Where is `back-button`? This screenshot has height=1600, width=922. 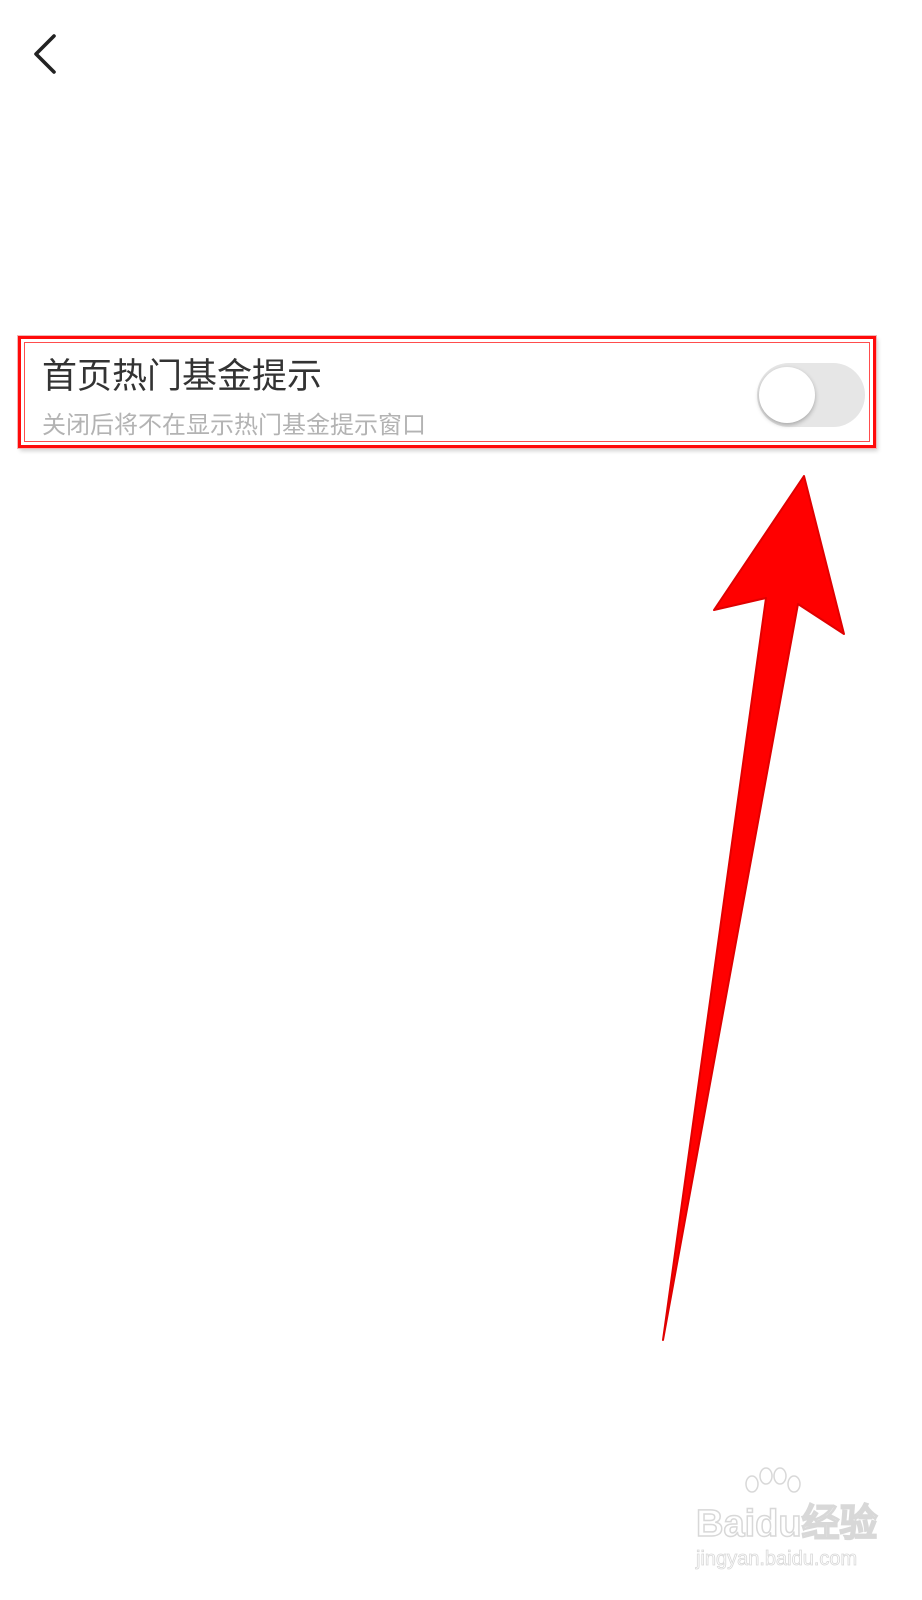
back-button is located at coordinates (46, 54).